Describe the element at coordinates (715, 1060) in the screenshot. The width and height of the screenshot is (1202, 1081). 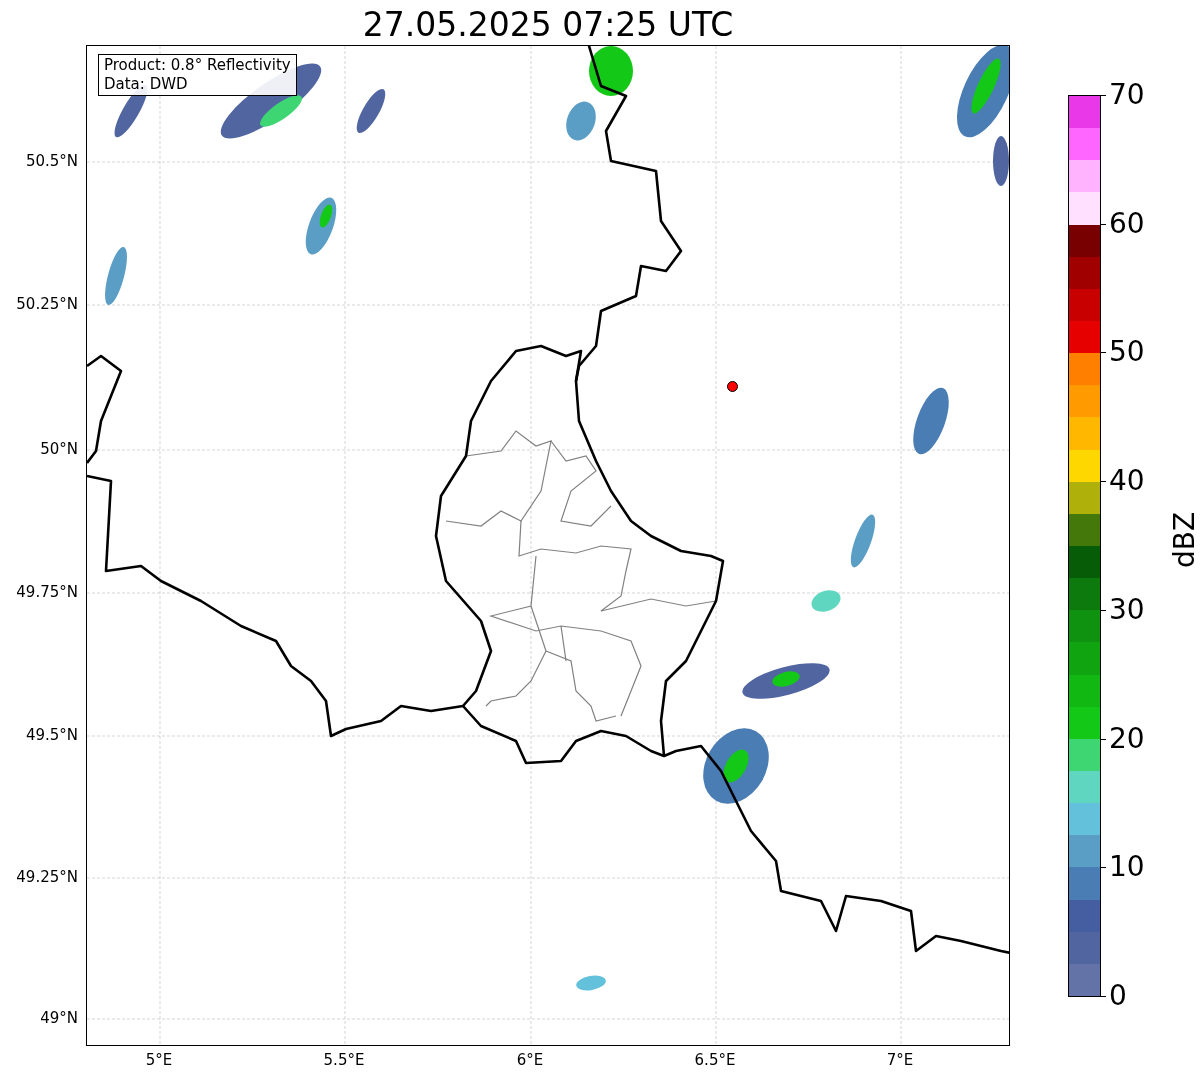
I see `longitude-label: 6.5°E` at that location.